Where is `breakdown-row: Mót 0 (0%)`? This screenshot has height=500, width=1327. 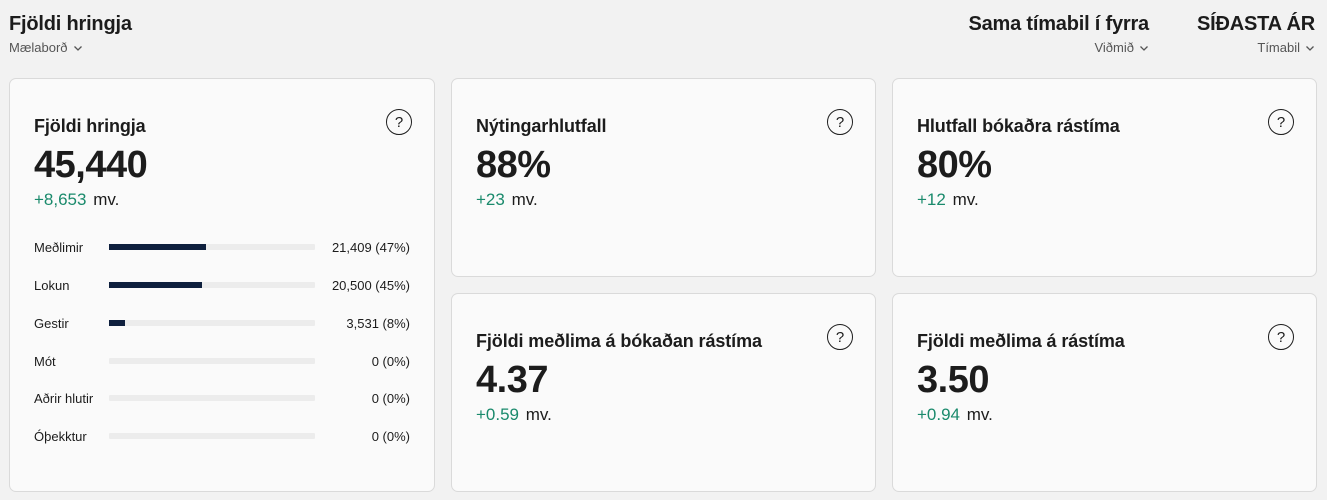 breakdown-row: Mót 0 (0%) is located at coordinates (222, 361).